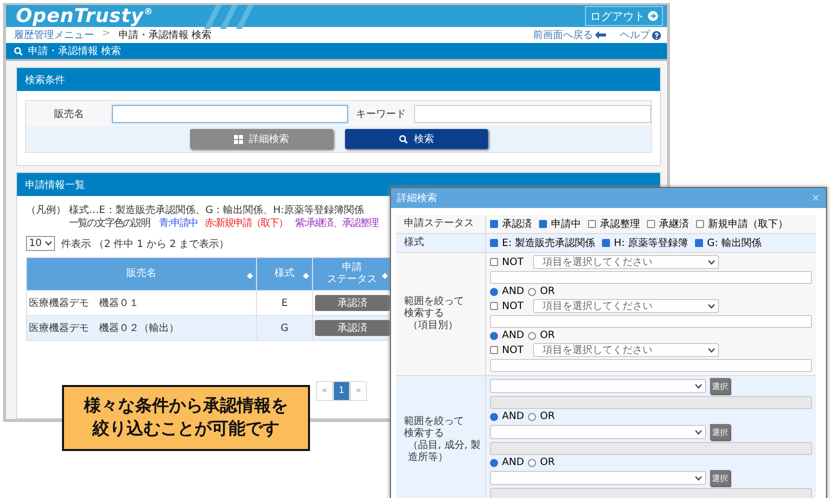  Describe the element at coordinates (284, 303) in the screenshot. I see `table-cell: E` at that location.